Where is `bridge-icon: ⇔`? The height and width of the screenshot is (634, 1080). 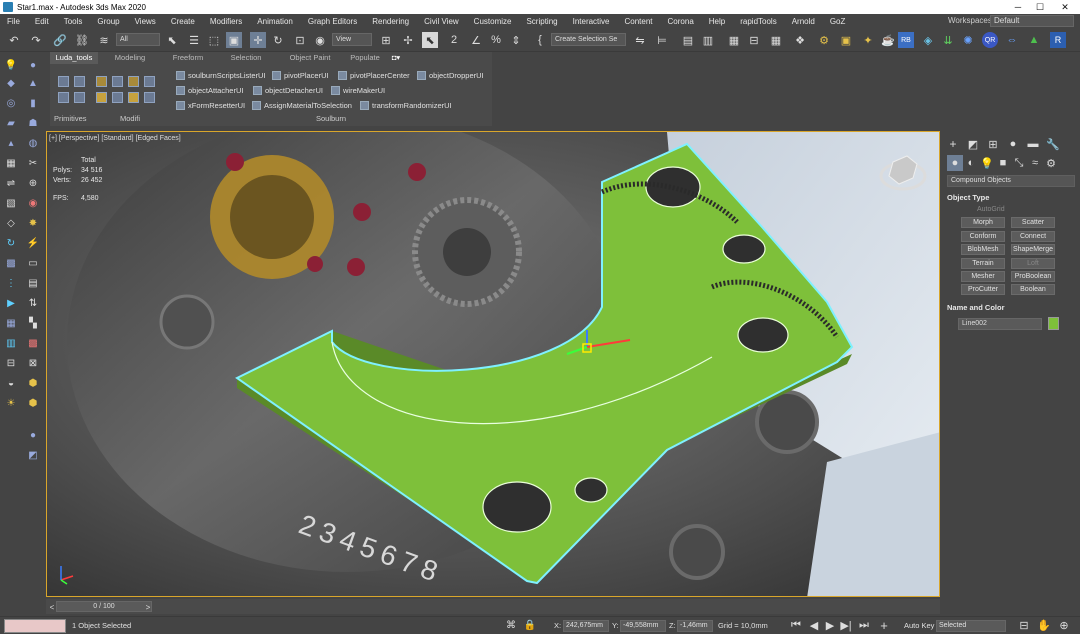 bridge-icon: ⇔ is located at coordinates (1012, 40).